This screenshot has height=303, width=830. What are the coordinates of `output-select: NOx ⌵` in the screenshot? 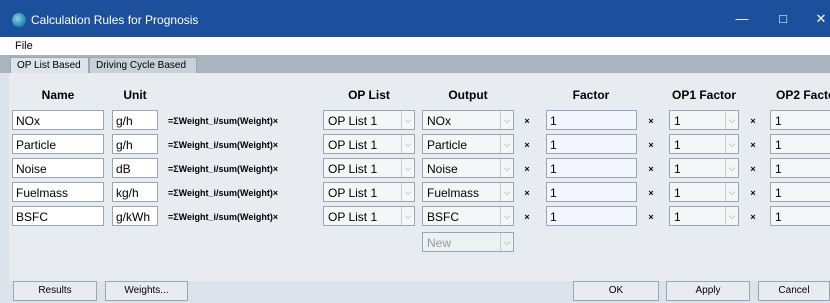 It's located at (468, 120).